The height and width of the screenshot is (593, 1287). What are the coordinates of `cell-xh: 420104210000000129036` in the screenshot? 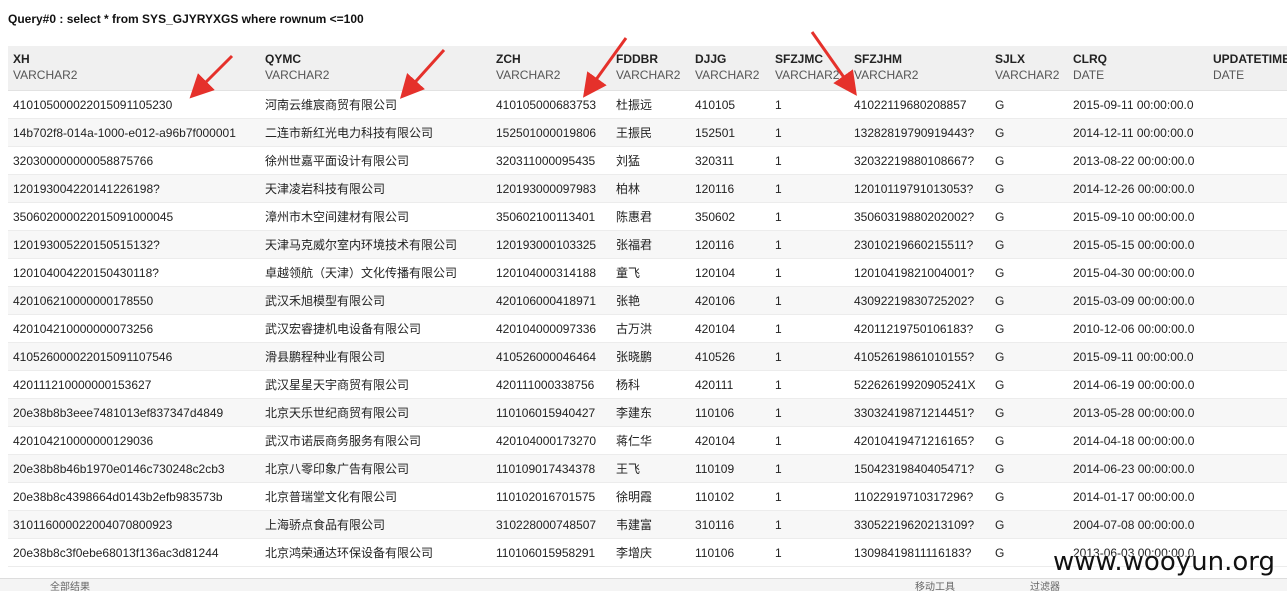 It's located at (134, 440).